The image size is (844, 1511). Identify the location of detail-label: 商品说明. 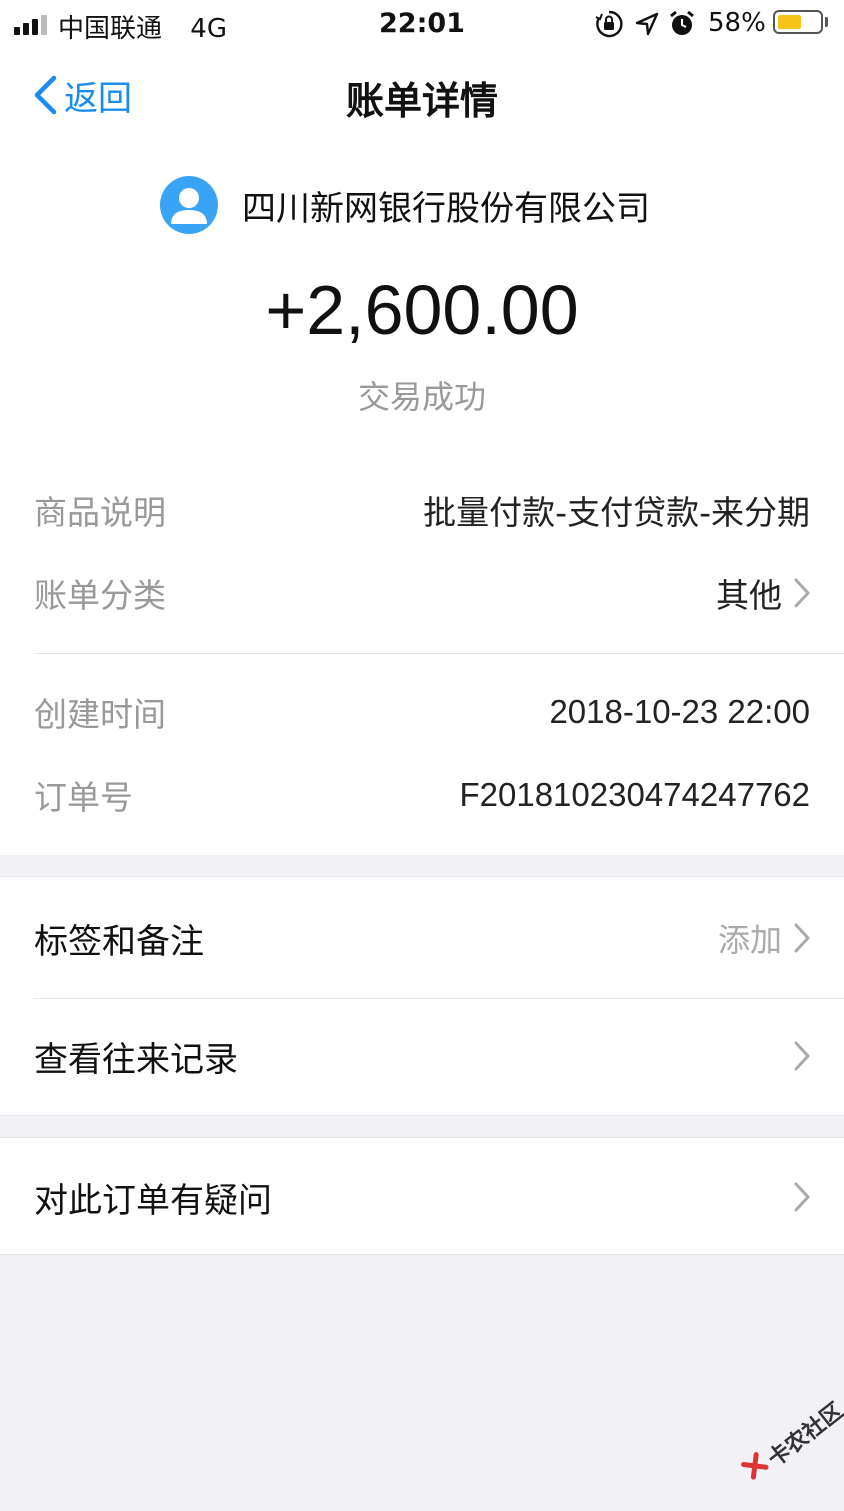
(100, 512).